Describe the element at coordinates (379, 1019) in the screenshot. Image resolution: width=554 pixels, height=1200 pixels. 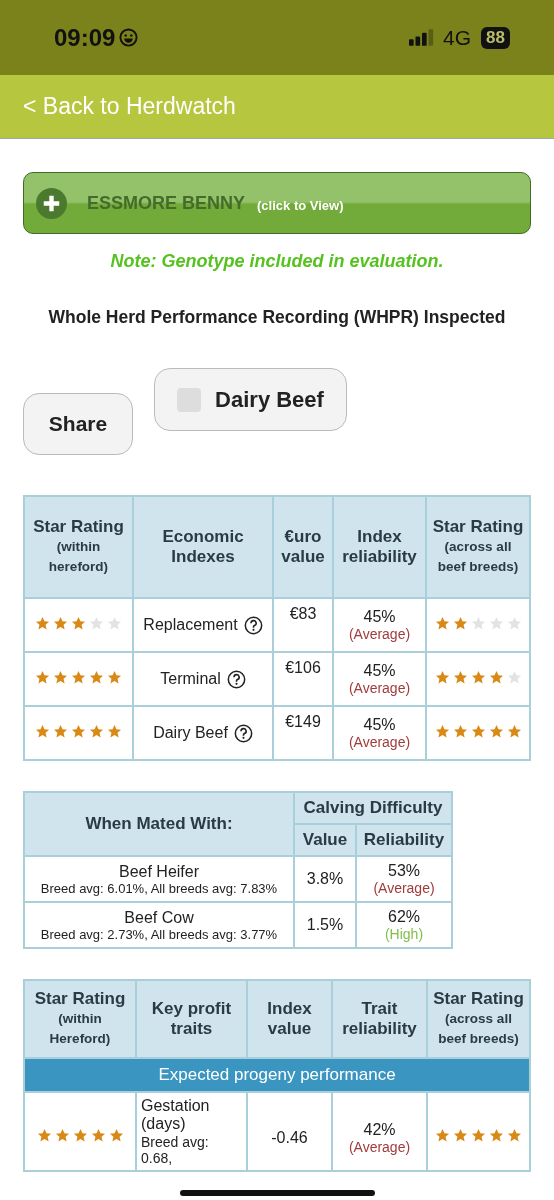
I see `column-header: Trait reliability` at that location.